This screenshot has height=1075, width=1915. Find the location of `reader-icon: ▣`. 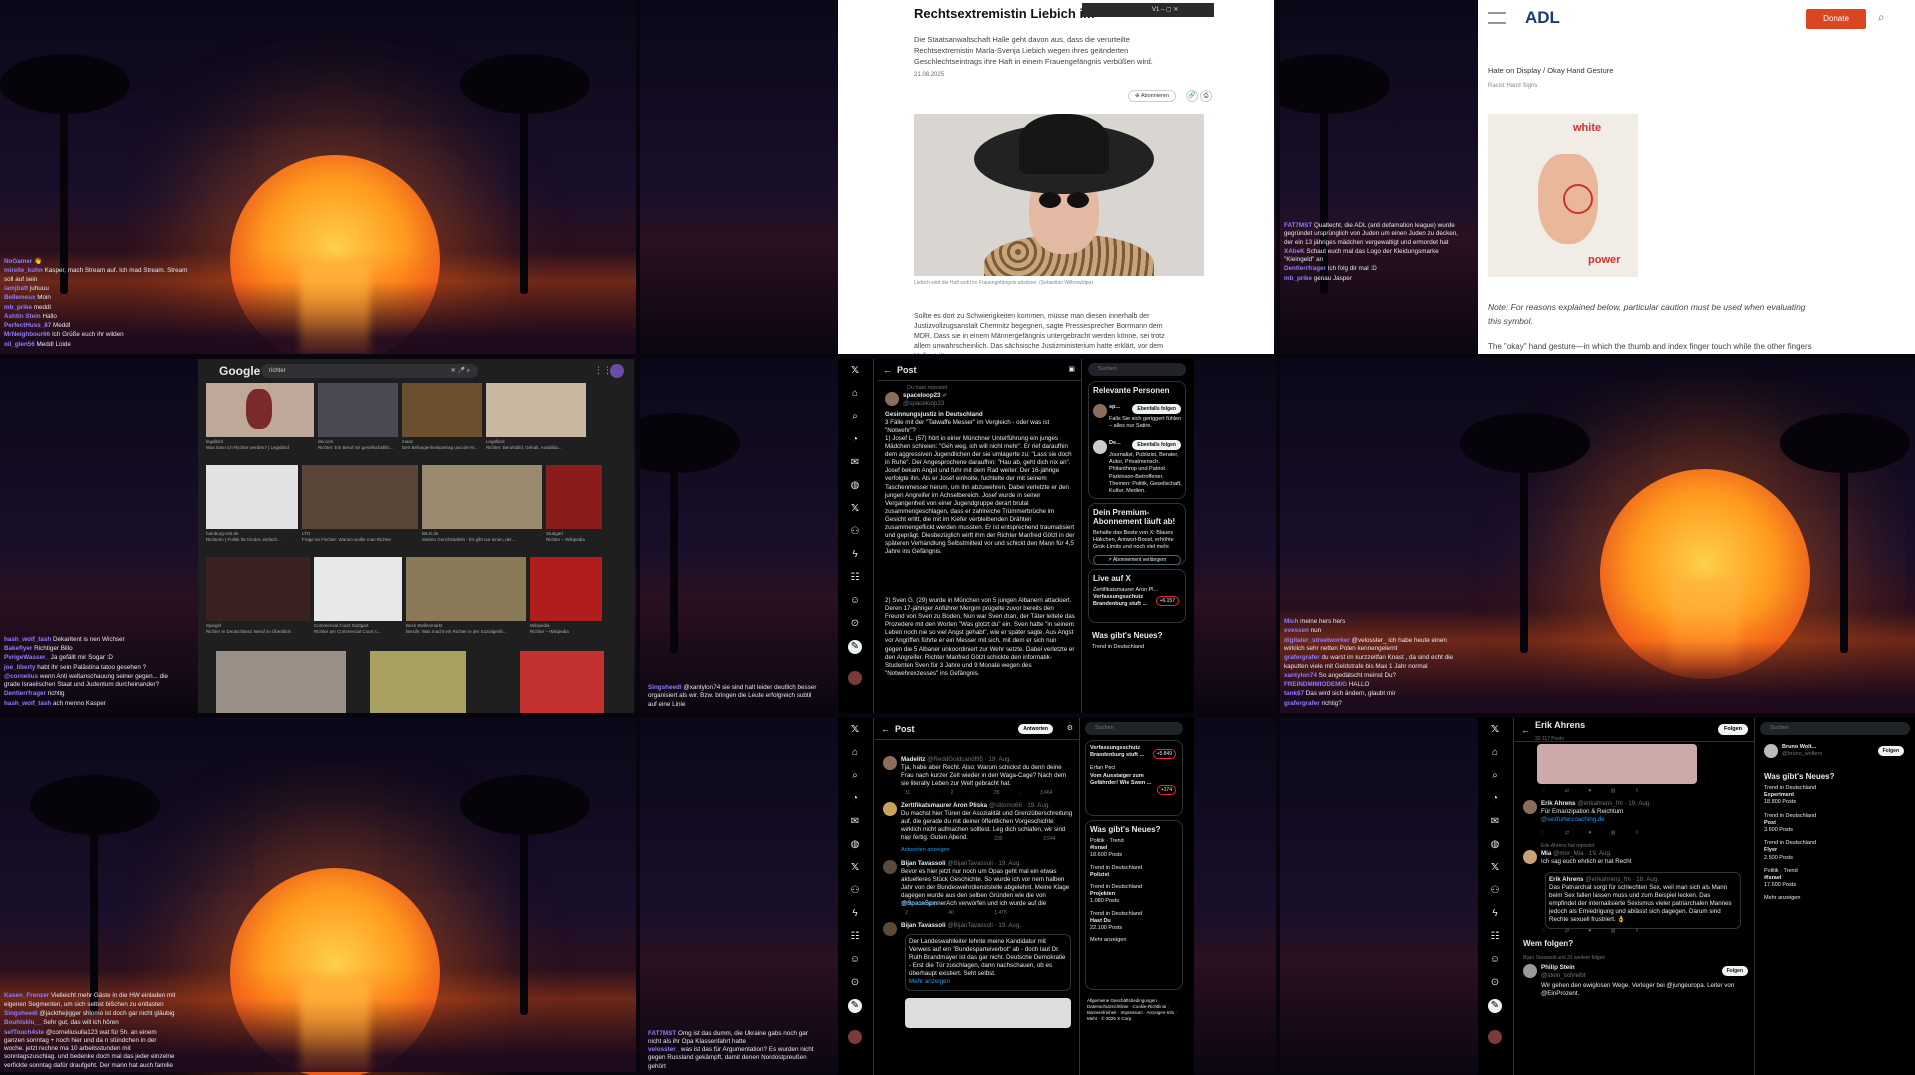

reader-icon: ▣ is located at coordinates (1071, 370).